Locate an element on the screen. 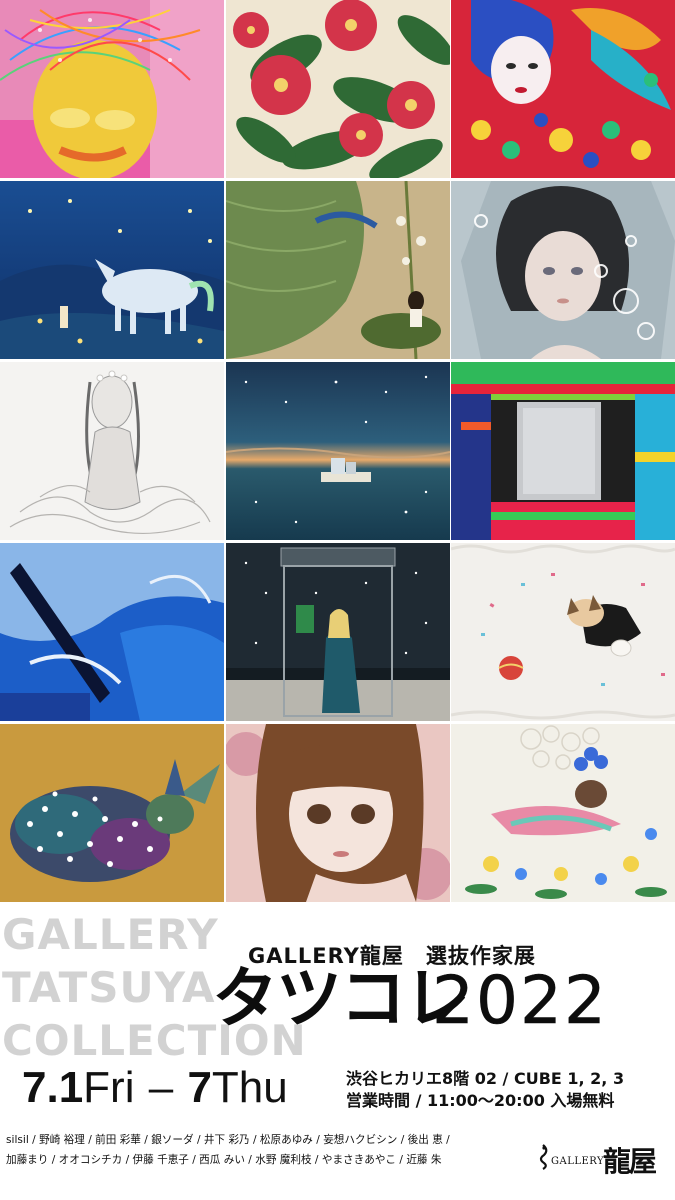 The height and width of the screenshot is (1200, 675). artwork-puppy-paper is located at coordinates (563, 632).